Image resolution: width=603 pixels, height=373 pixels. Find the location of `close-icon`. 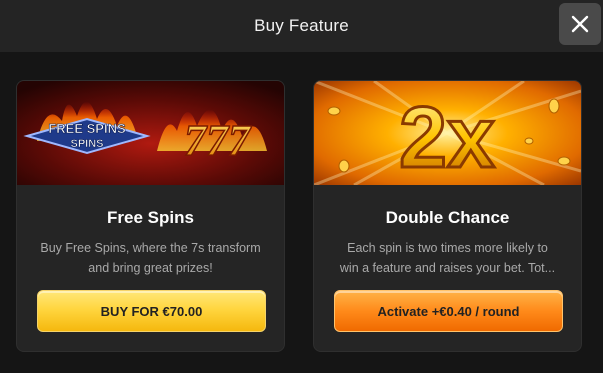

close-icon is located at coordinates (580, 24).